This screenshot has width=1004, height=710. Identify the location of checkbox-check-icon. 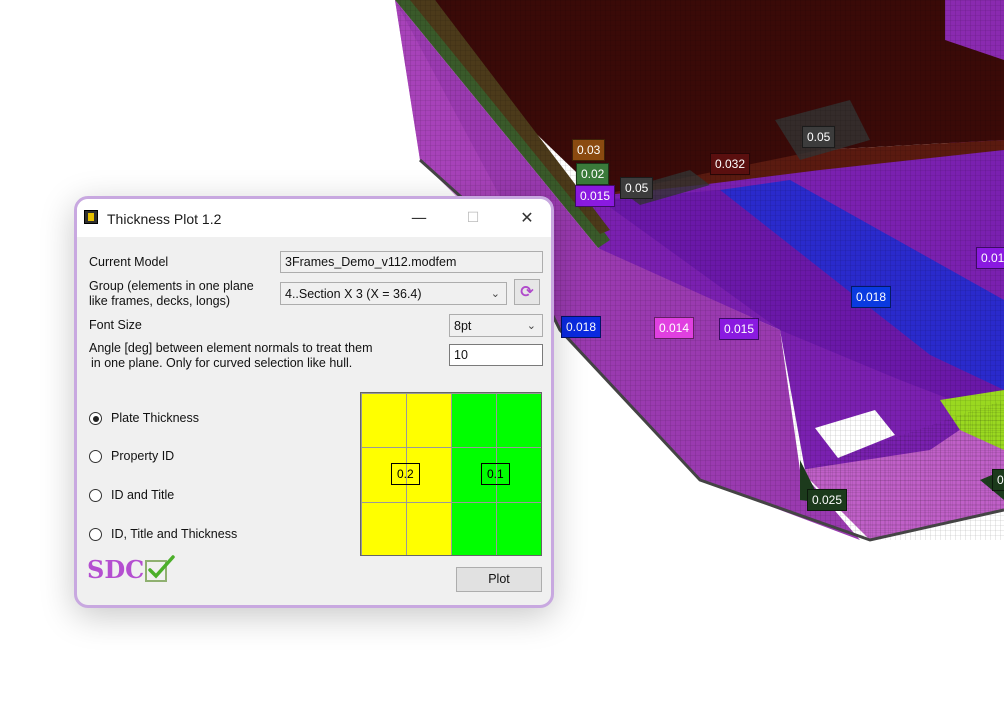
(160, 568).